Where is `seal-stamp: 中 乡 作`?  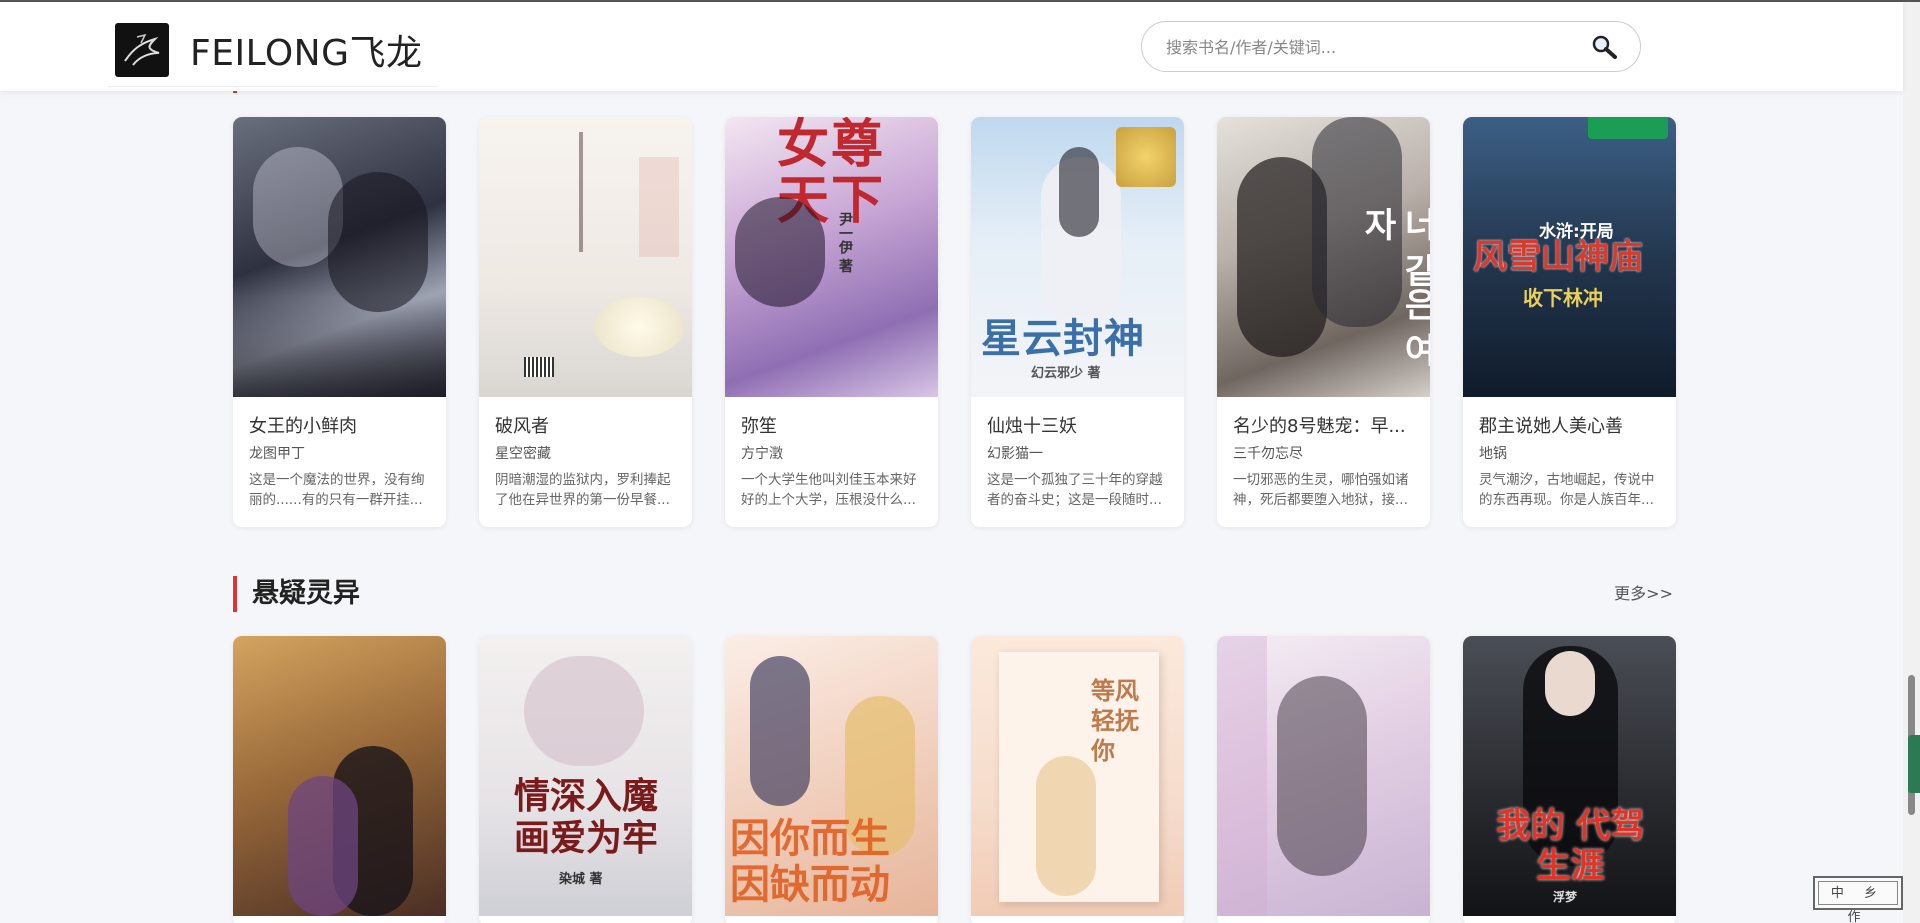
seal-stamp: 中 乡 作 is located at coordinates (1858, 899).